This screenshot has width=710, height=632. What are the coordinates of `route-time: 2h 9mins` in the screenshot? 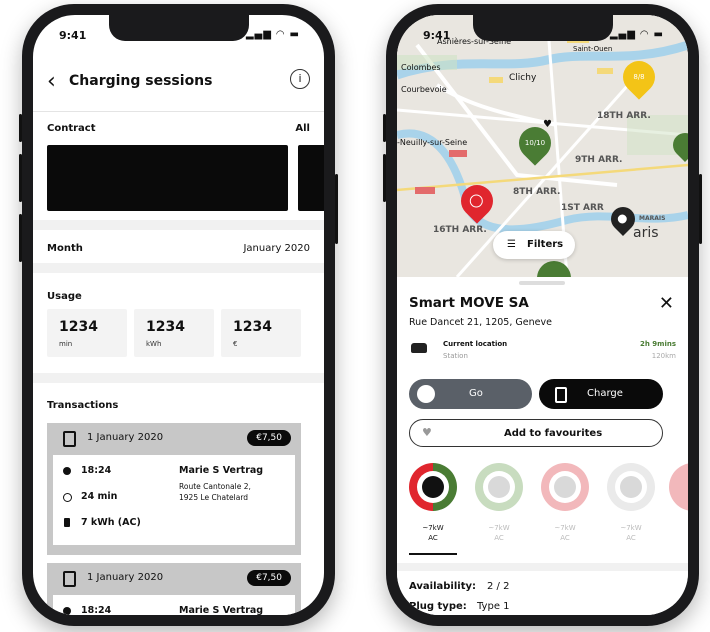 It's located at (657, 344).